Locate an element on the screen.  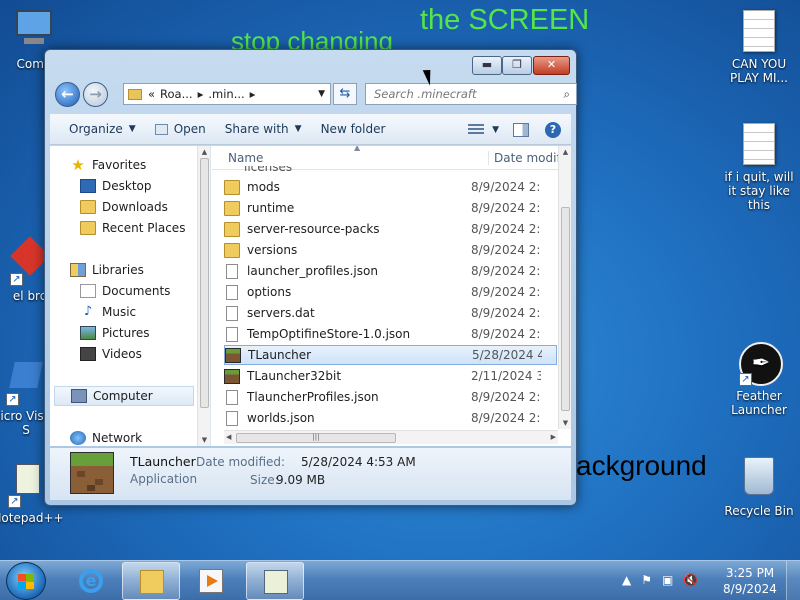
file-row: launcher_profiles.json 8/9/2024 2:3 is located at coordinates (390, 271).